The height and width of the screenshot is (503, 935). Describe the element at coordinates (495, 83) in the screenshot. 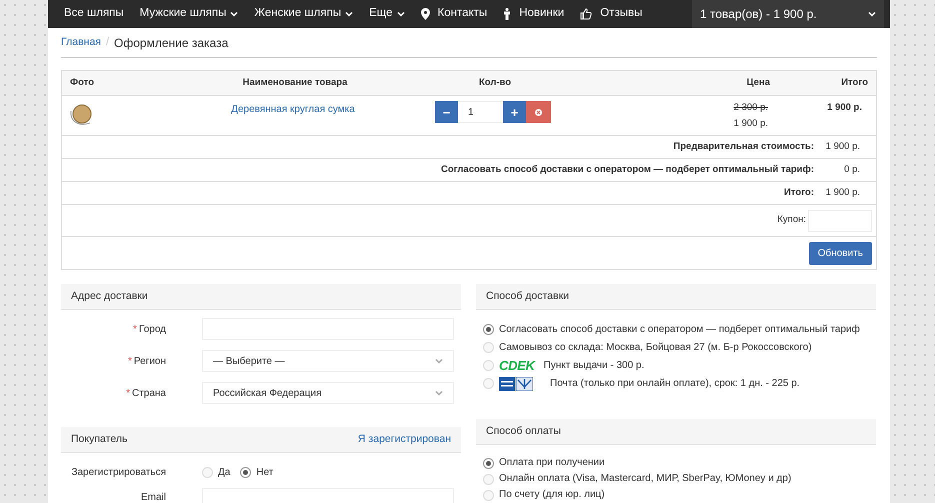

I see `column-header: Кол-во` at that location.